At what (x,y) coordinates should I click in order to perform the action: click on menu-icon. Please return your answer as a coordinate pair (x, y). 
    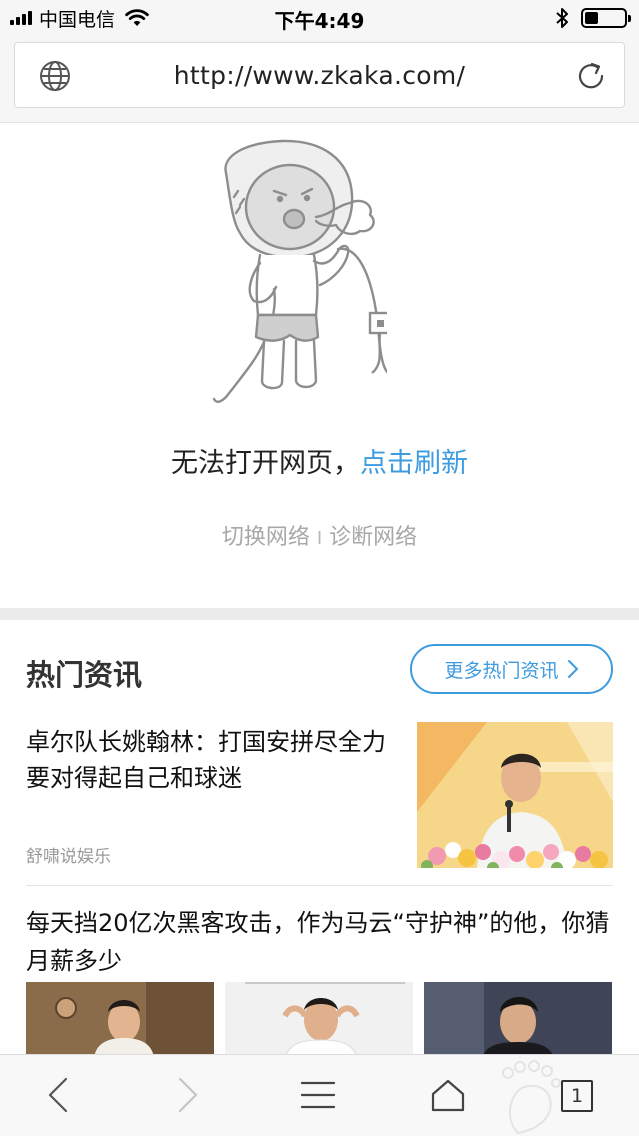
    Looking at the image, I should click on (318, 1095).